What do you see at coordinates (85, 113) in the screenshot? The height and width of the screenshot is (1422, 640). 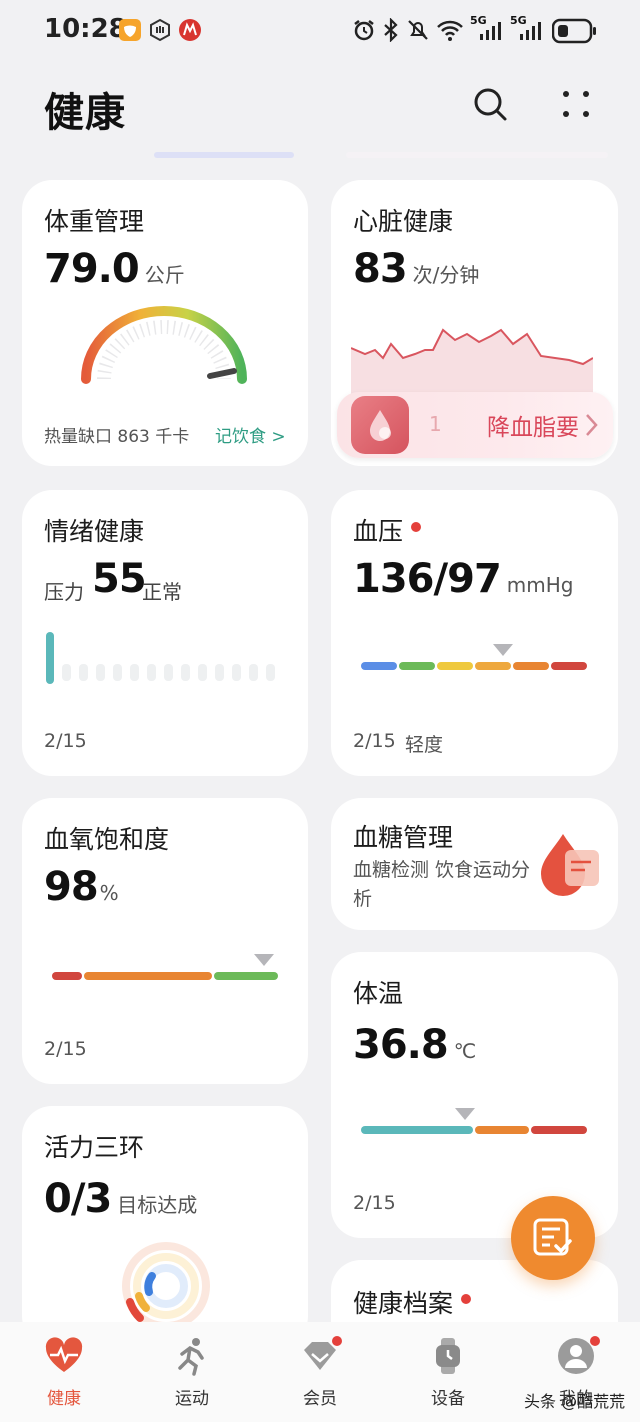 I see `page-title: 健康` at bounding box center [85, 113].